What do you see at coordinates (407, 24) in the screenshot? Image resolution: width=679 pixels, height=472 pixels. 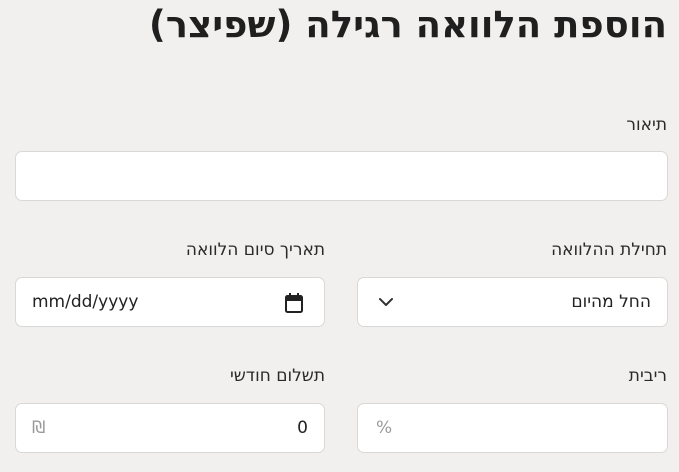 I see `page-title: הוספת הלוואה רגילה (שפיצר)` at bounding box center [407, 24].